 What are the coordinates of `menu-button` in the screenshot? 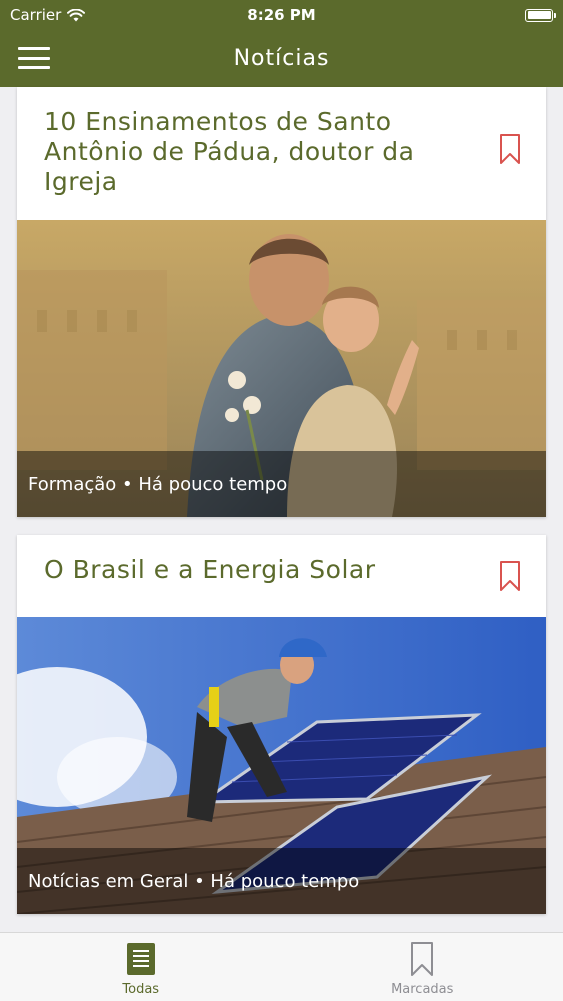 It's located at (34, 58).